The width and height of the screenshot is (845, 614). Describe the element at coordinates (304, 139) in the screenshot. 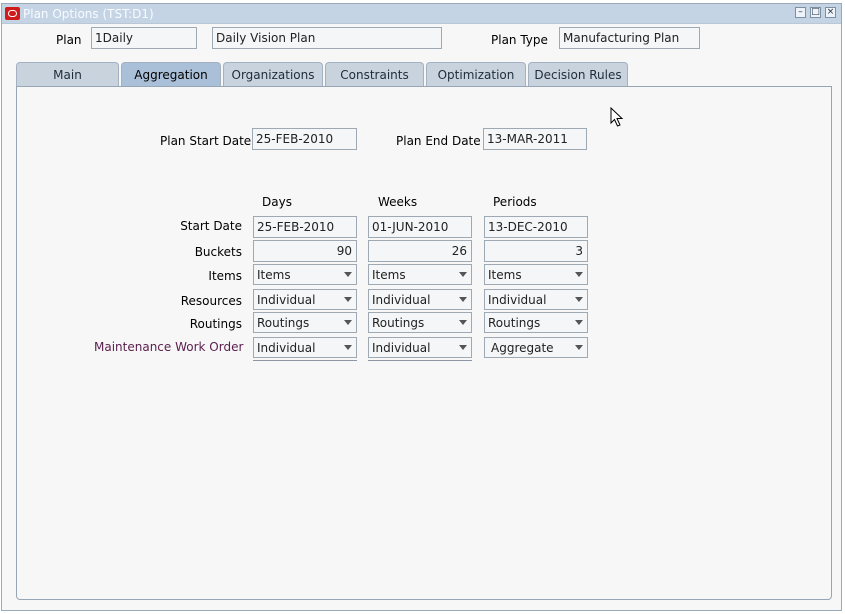

I see `plan-start-date-field: 25-FEB-2010` at that location.